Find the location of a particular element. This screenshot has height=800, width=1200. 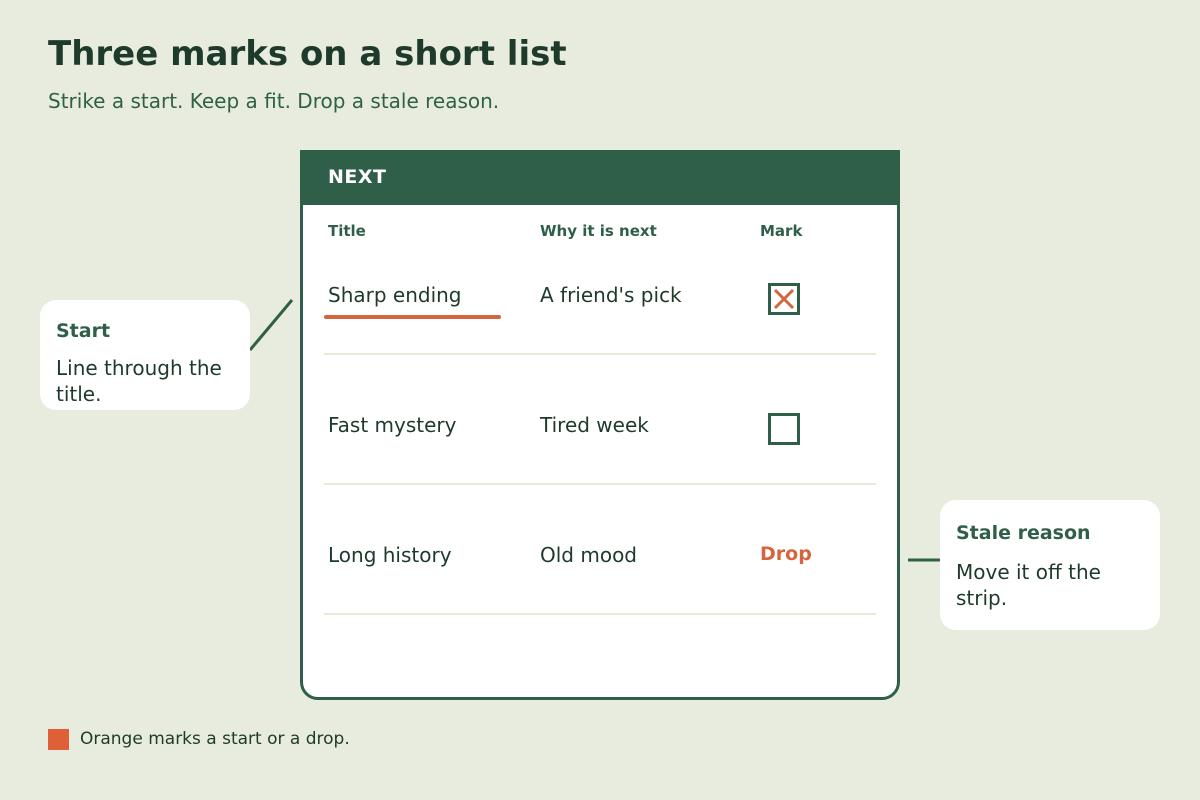

card-header: NEXT is located at coordinates (600, 179).